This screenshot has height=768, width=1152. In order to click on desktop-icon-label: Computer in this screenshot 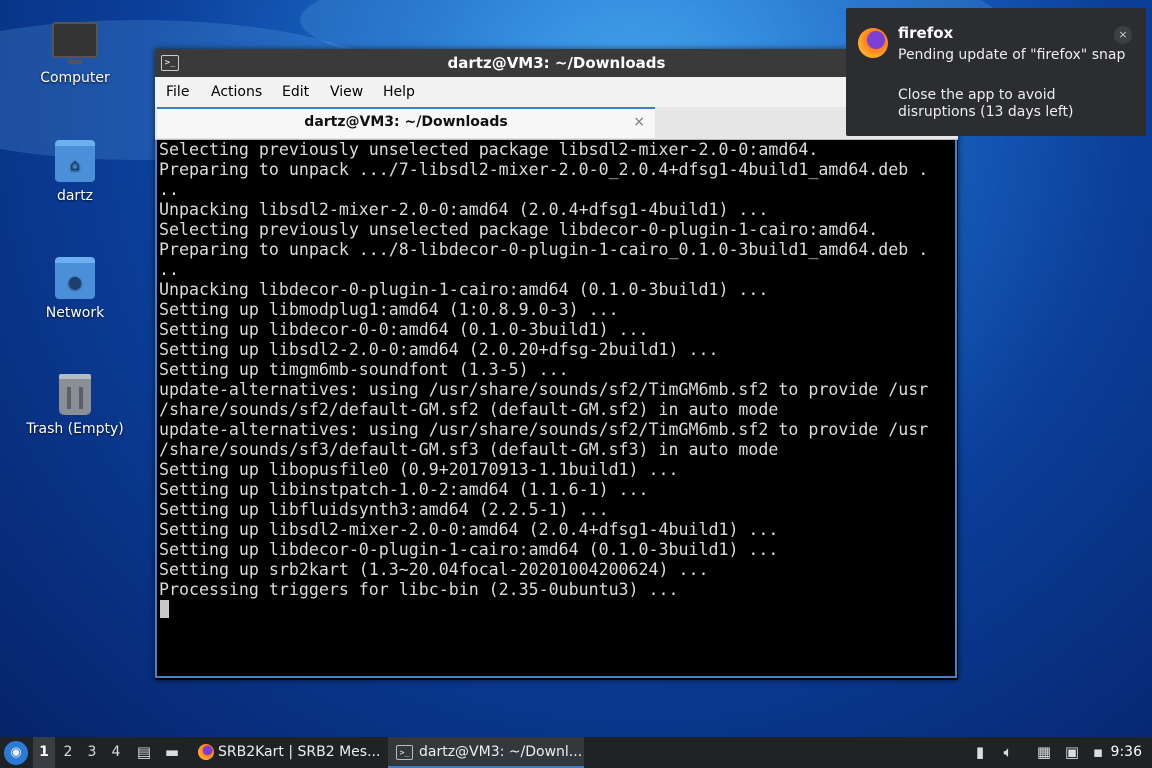, I will do `click(75, 78)`.